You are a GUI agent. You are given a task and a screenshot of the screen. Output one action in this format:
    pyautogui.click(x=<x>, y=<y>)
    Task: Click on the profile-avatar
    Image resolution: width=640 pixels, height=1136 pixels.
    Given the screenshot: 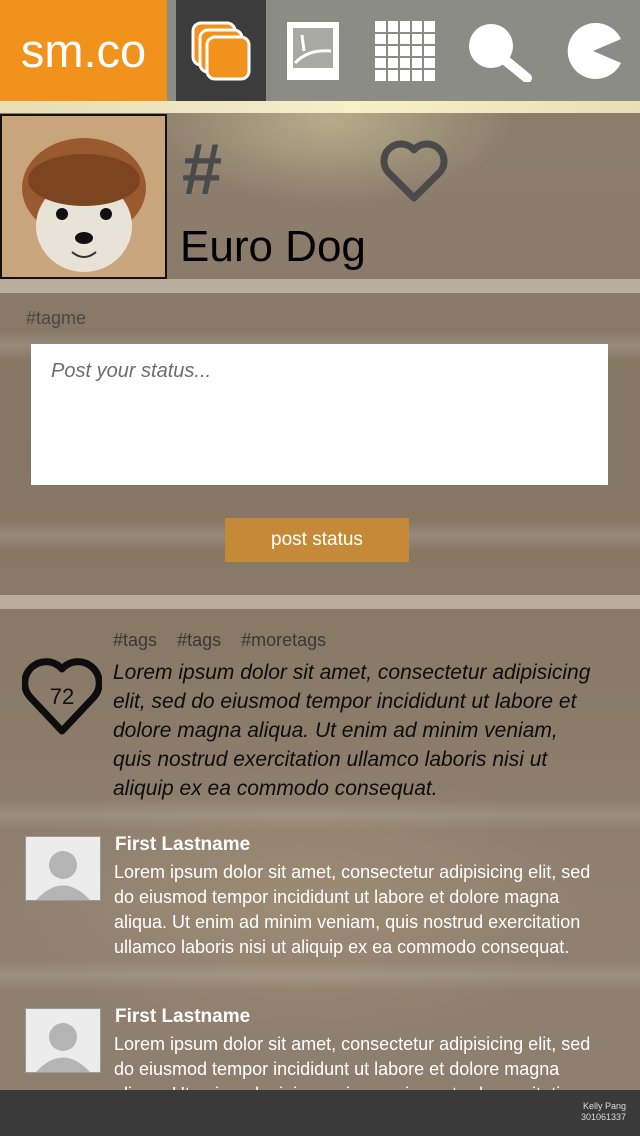 What is the action you would take?
    pyautogui.click(x=83, y=196)
    